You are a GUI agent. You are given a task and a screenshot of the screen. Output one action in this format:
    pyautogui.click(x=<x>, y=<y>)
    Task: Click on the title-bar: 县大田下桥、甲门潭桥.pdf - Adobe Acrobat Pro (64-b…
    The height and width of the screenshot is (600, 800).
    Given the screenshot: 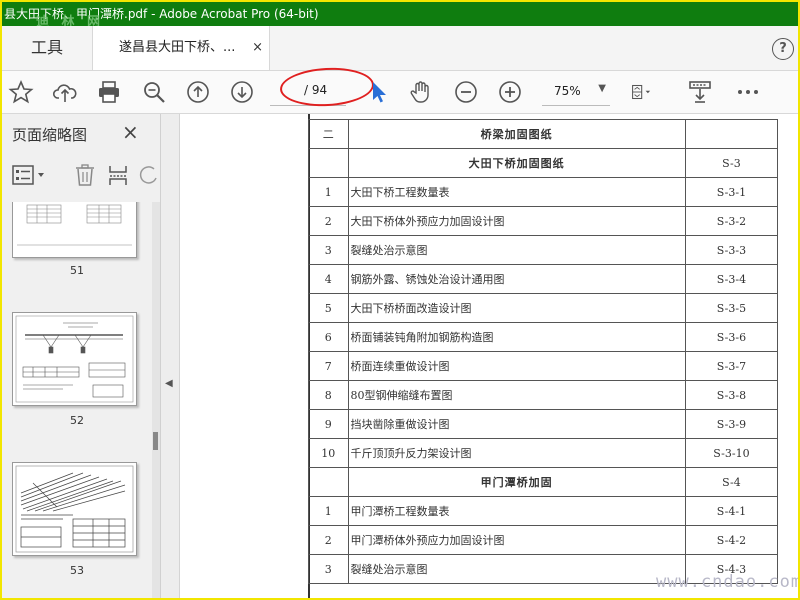 What is the action you would take?
    pyautogui.click(x=400, y=14)
    